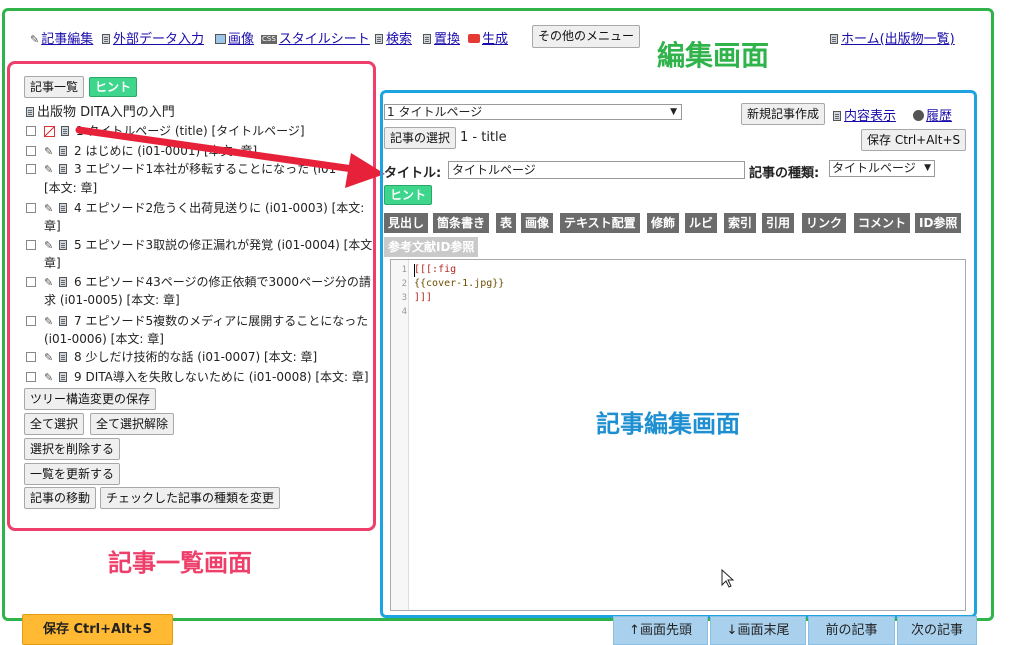  What do you see at coordinates (97, 629) in the screenshot?
I see `bottom-save-button: 保存 Ctrl+Alt+S` at bounding box center [97, 629].